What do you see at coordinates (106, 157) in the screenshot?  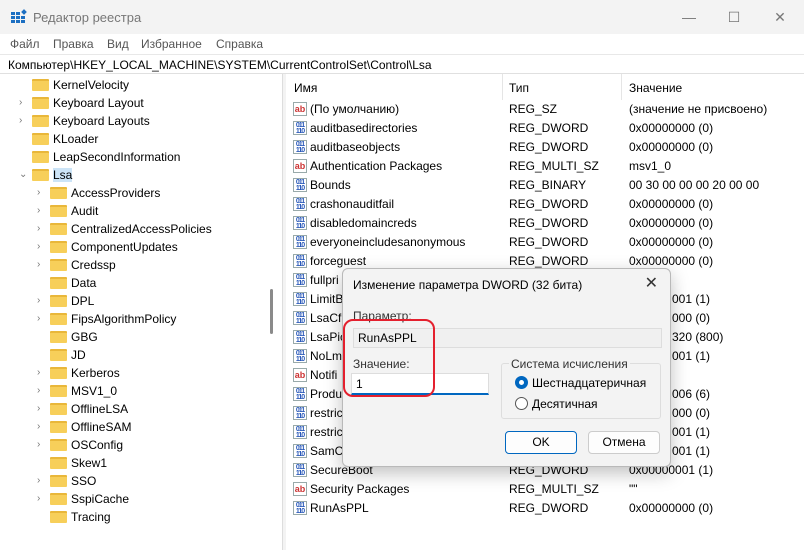 I see `tree-node: LeapSecondInformation` at bounding box center [106, 157].